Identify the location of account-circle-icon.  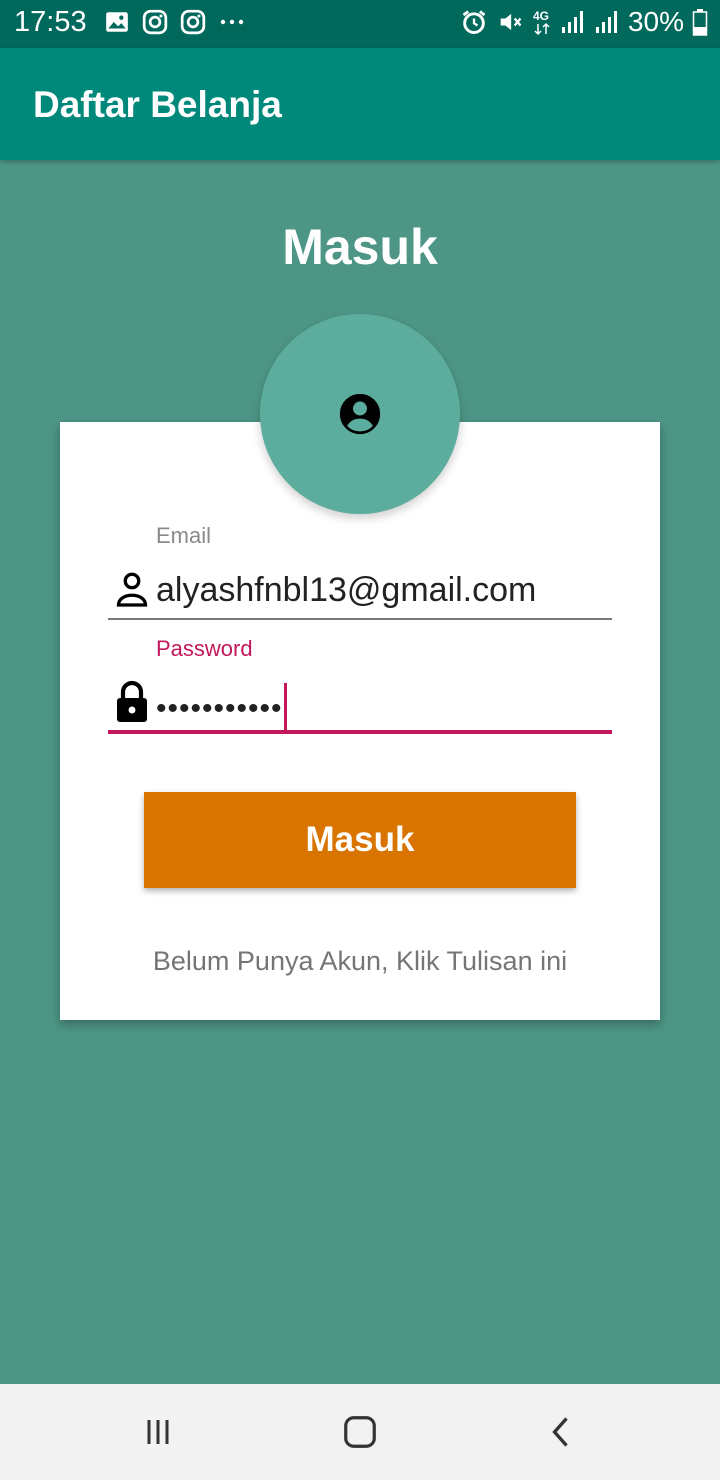
(360, 414).